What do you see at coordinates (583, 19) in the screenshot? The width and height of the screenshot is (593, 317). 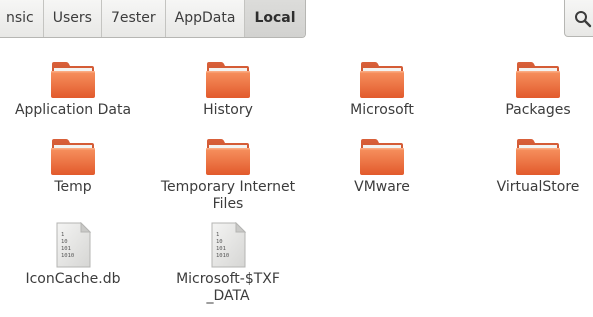 I see `search-icon` at bounding box center [583, 19].